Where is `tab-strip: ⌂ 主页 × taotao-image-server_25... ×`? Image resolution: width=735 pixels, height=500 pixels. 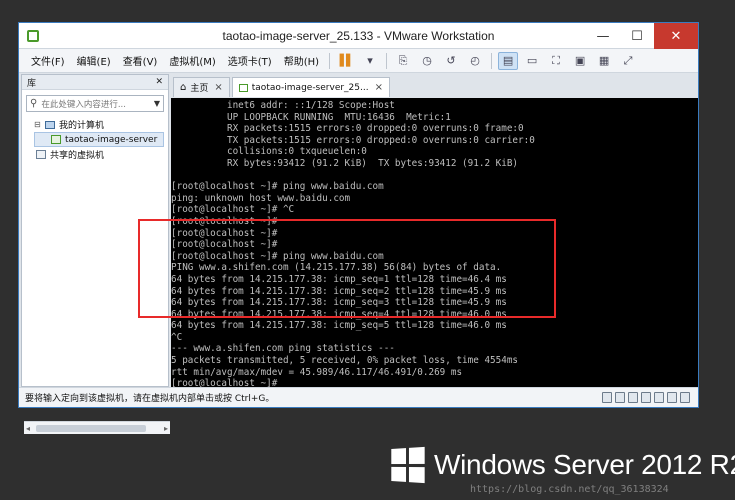
tab-strip: ⌂ 主页 × taotao-image-server_25... × is located at coordinates (282, 87).